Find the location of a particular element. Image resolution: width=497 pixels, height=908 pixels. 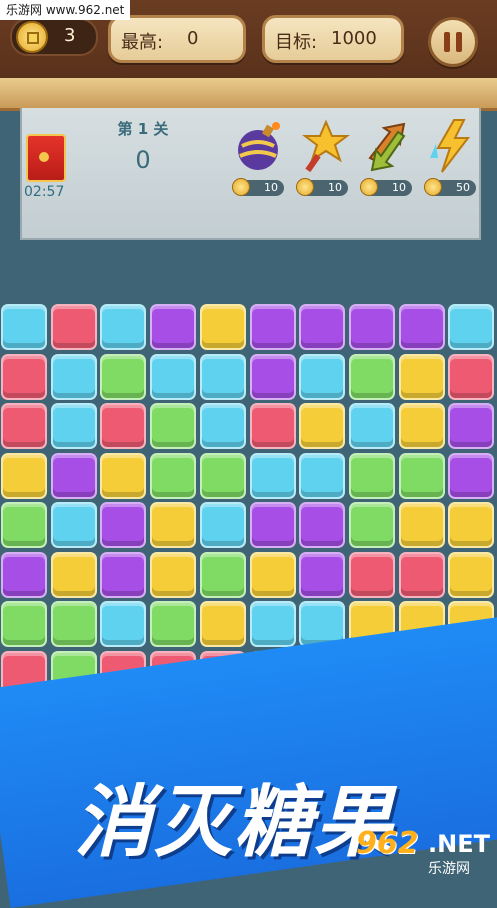

best-label: 最高: is located at coordinates (142, 42).